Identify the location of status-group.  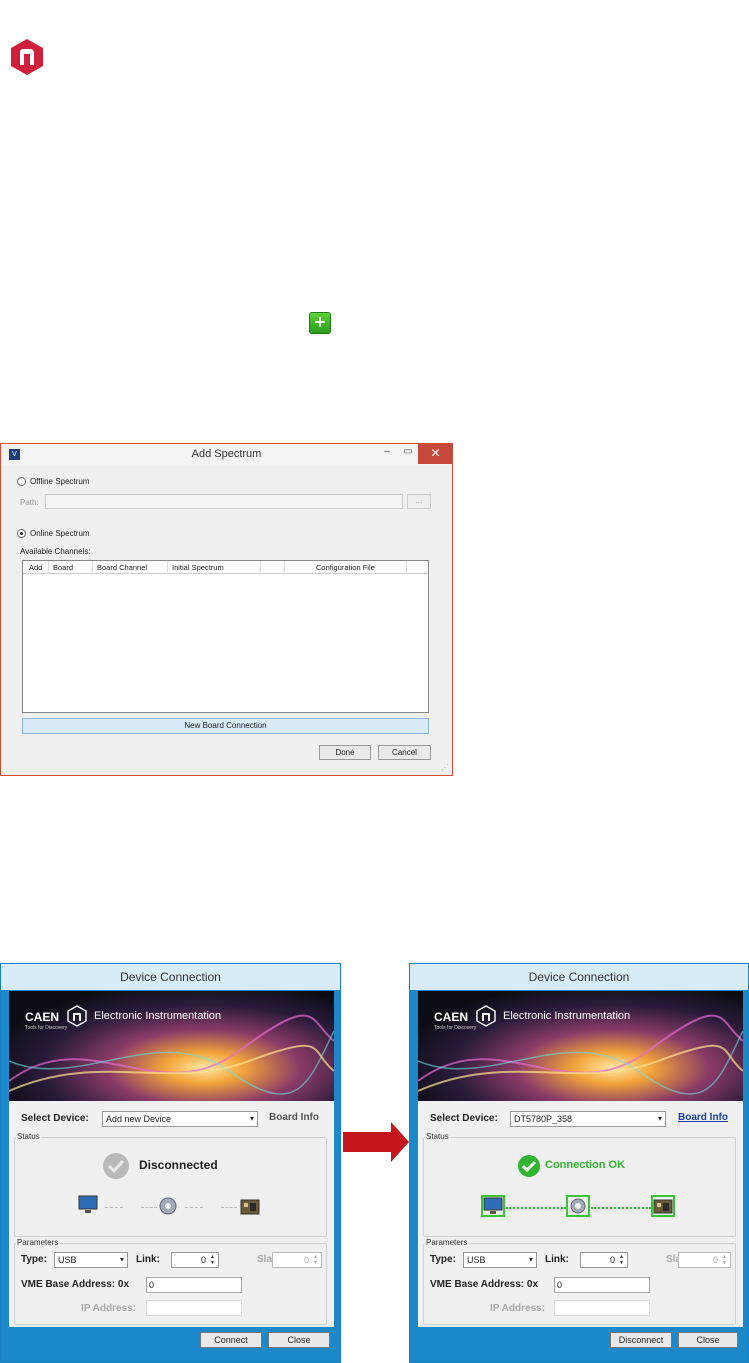
(579, 1187).